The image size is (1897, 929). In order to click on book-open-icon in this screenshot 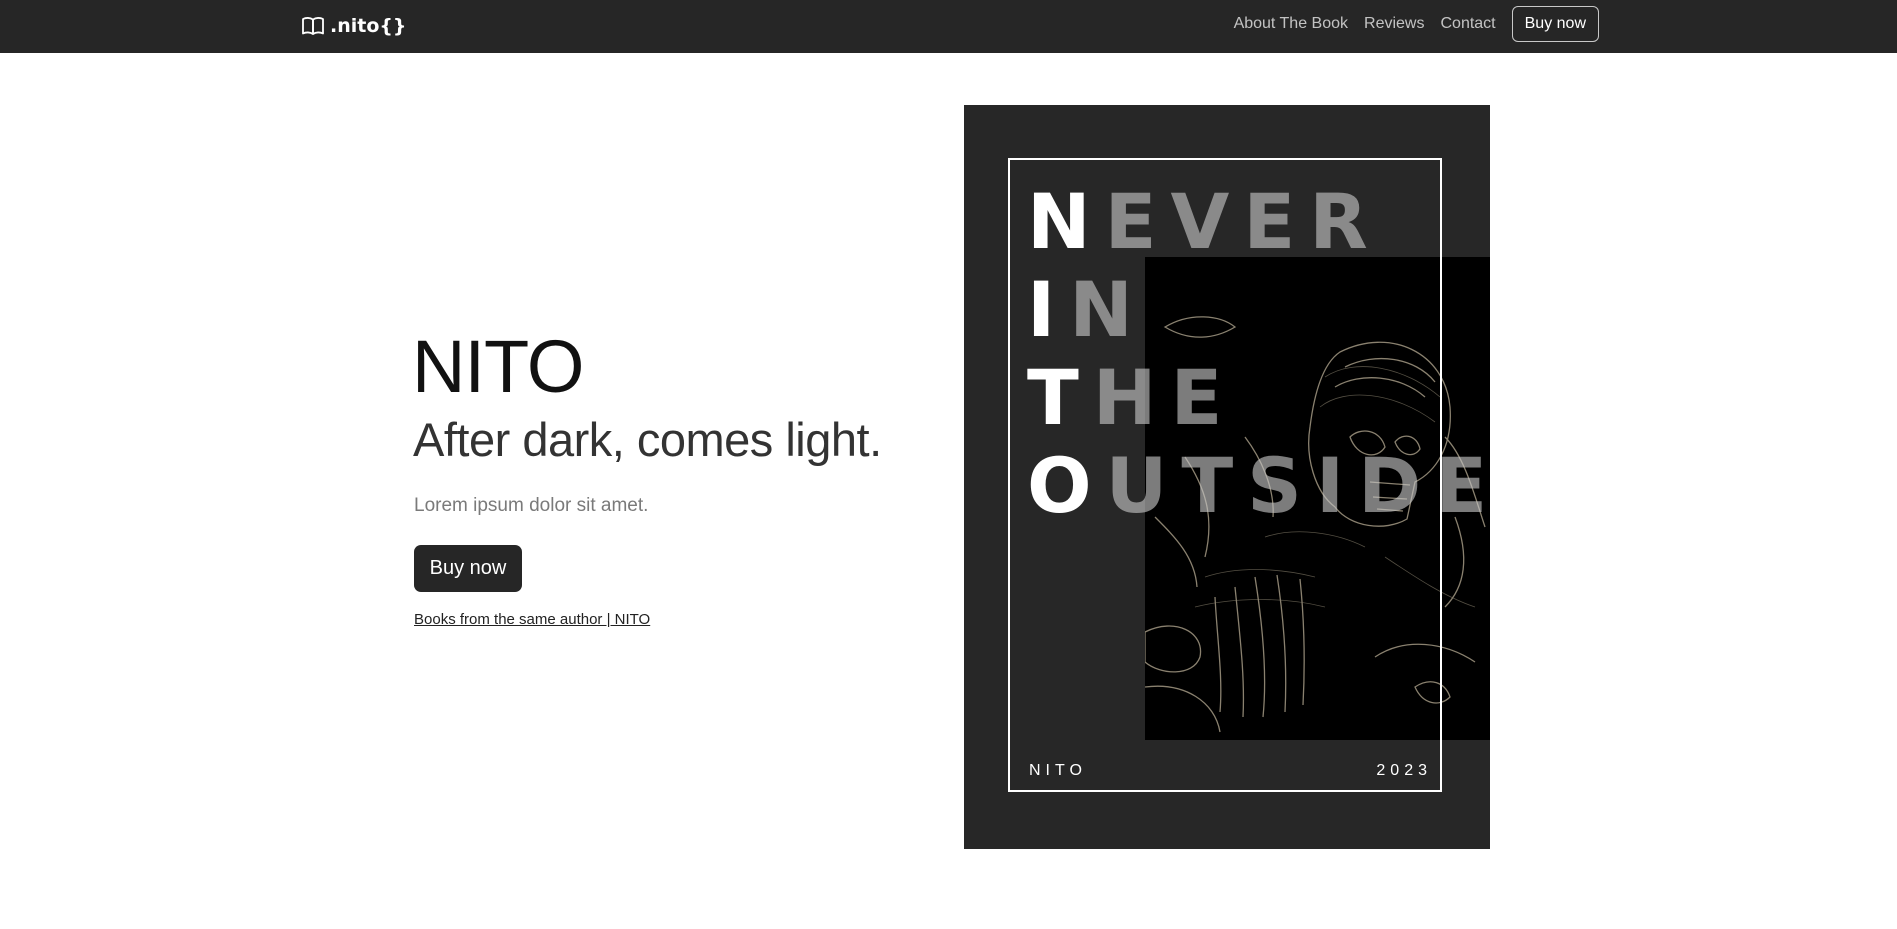, I will do `click(313, 26)`.